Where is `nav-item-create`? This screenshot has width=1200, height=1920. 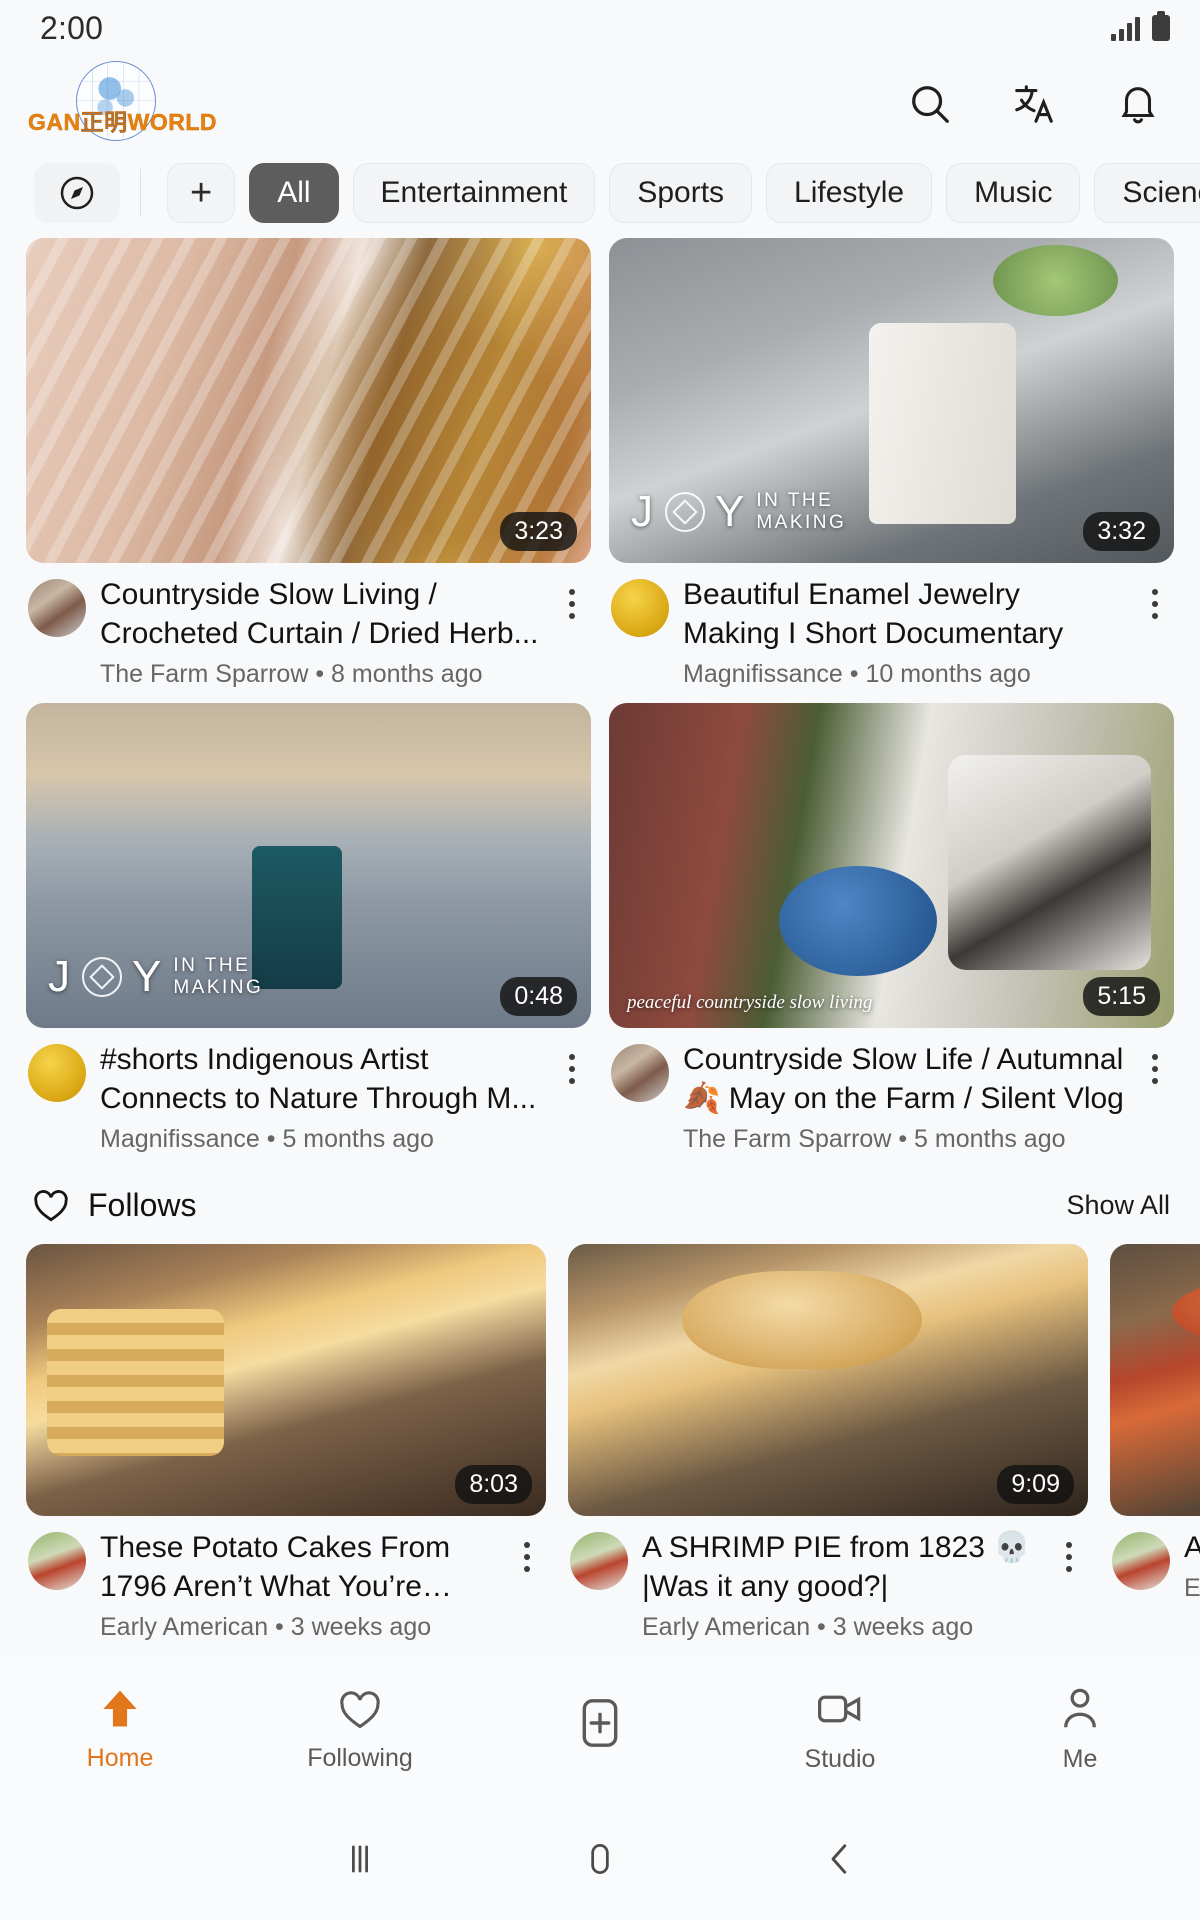 nav-item-create is located at coordinates (600, 1728).